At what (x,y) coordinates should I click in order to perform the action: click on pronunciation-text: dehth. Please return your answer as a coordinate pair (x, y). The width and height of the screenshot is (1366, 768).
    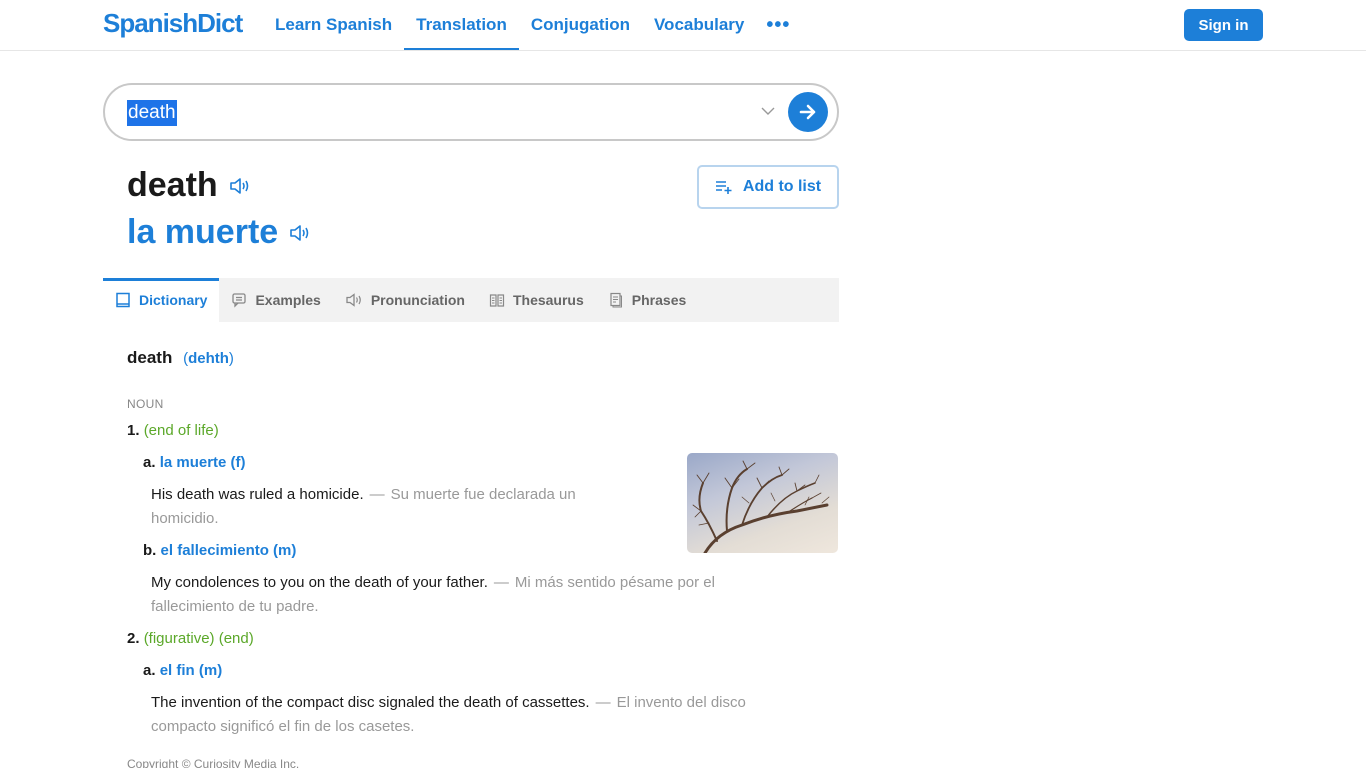
    Looking at the image, I should click on (208, 358).